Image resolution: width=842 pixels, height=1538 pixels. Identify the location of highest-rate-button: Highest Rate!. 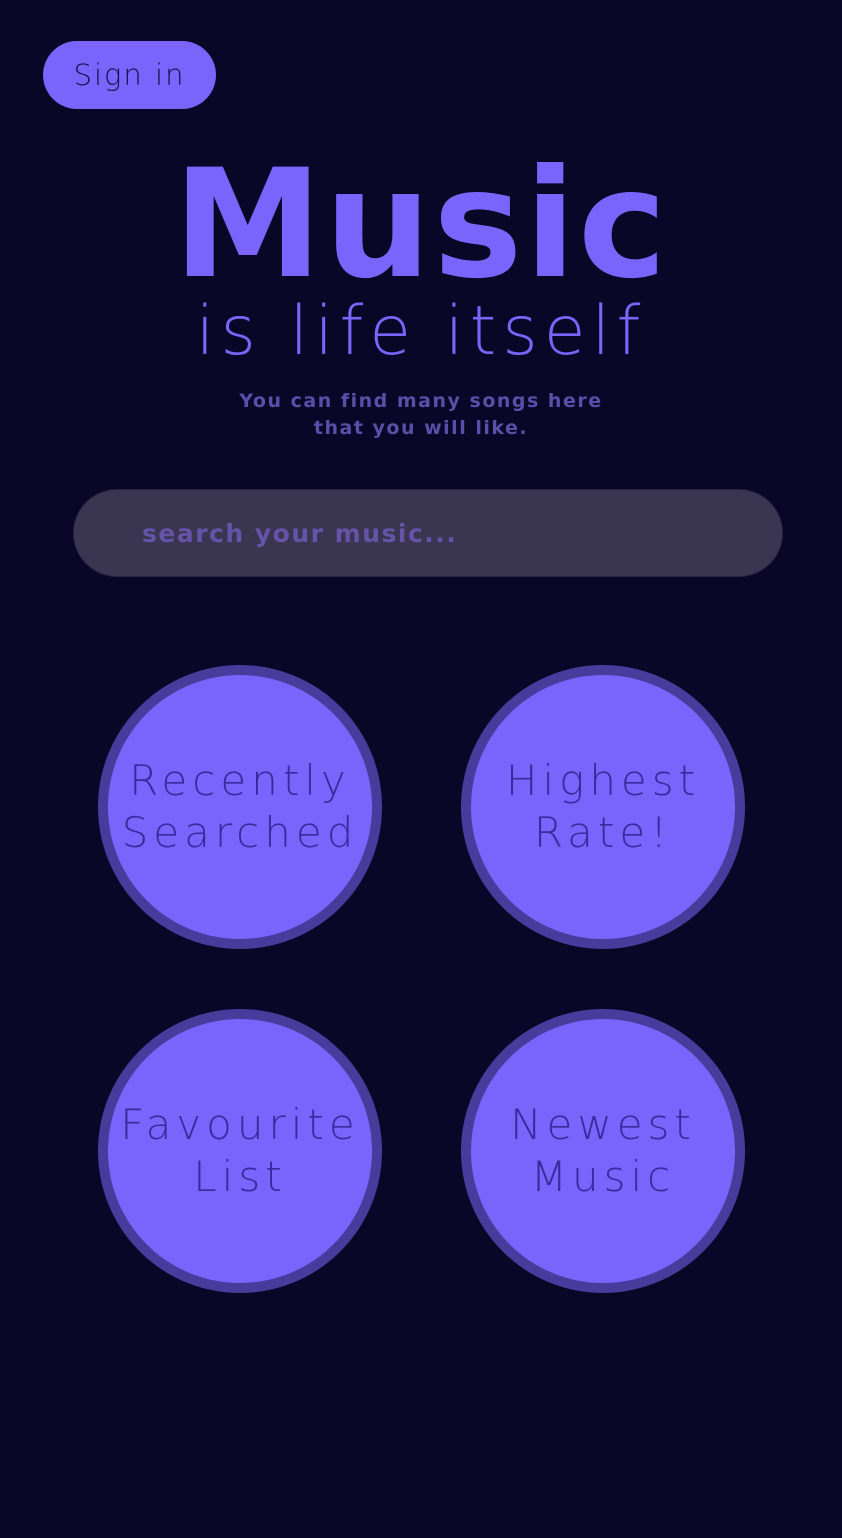
(603, 807).